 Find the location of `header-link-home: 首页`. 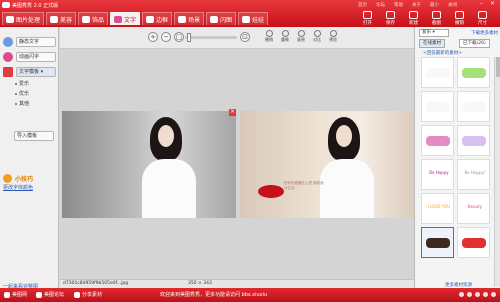

header-link-home: 首页 is located at coordinates (362, 5).